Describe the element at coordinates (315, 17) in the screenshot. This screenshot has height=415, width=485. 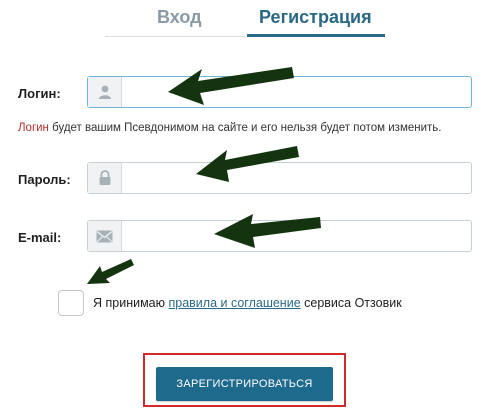
I see `tab-register: Регистрация` at that location.